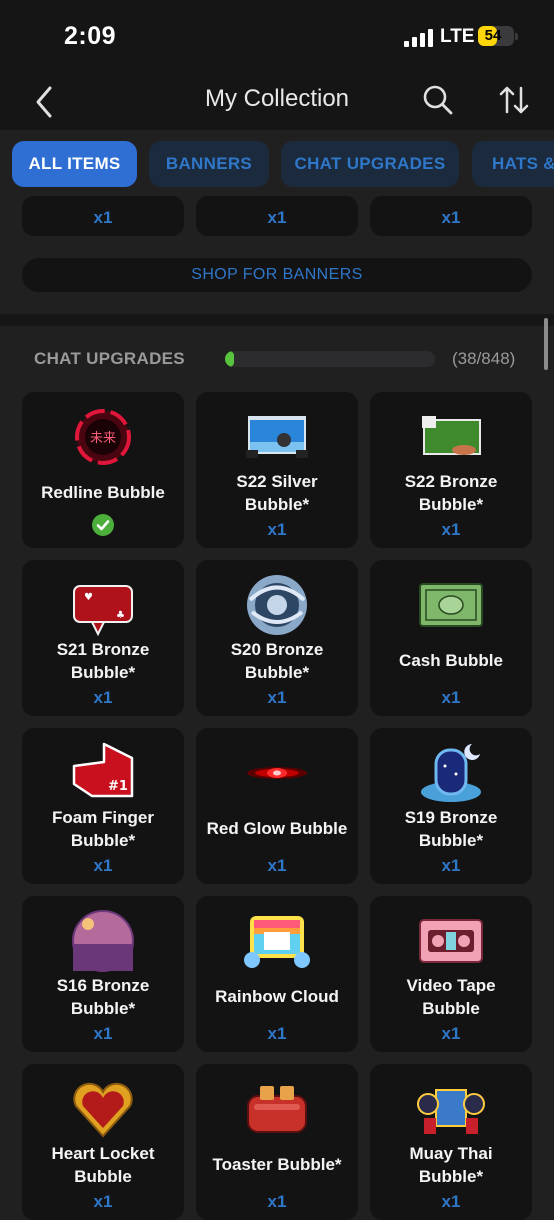 The height and width of the screenshot is (1220, 554). I want to click on svg-text: #1, so click(118, 786).